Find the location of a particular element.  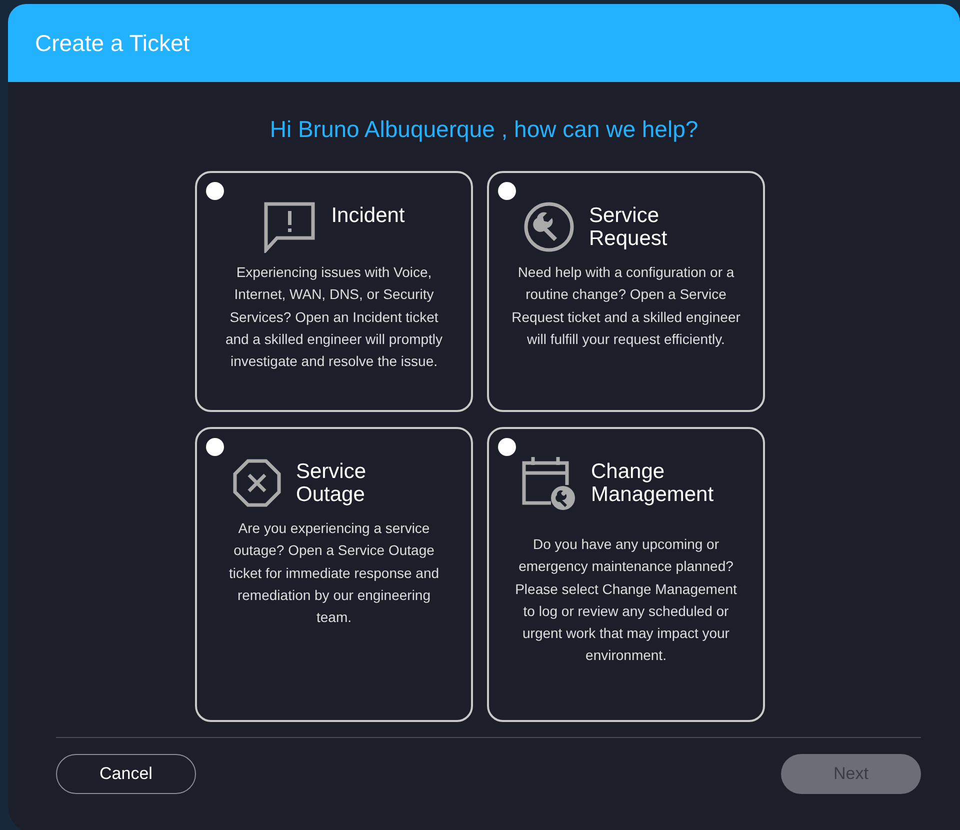

ticket-type-card: Change Management Do you have any upcoming or emergency maintenance planned? Please select Change Management to log or review any scheduled or urgent work that may impact your environment. is located at coordinates (626, 574).